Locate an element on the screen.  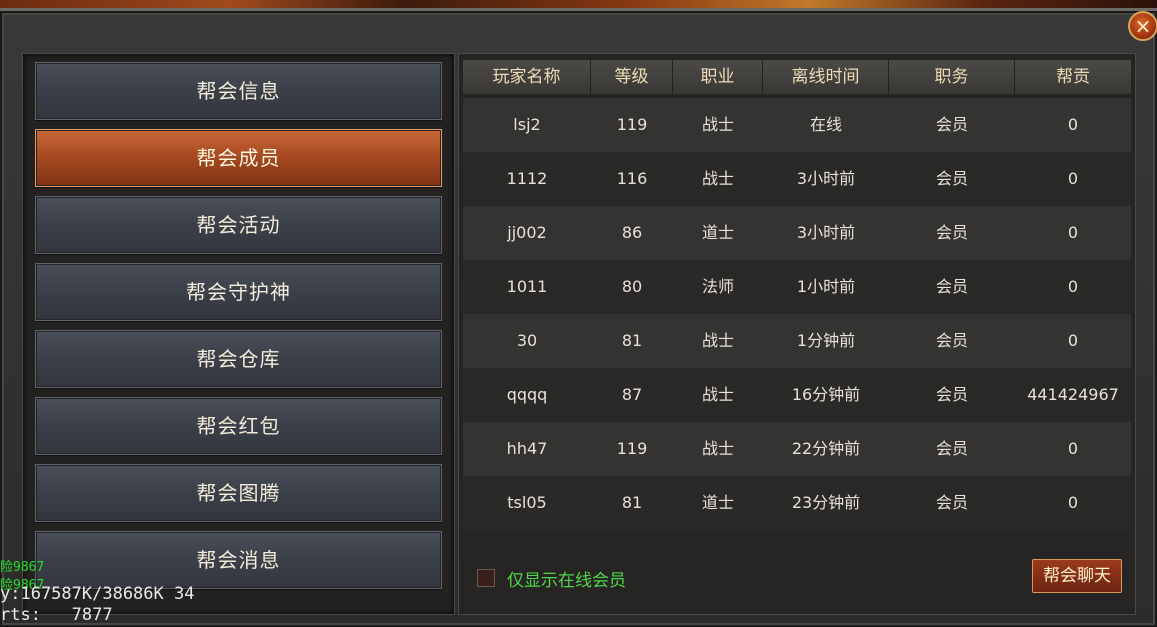
table-header: 玩家名称 等级 职业 离线时间 职务 帮贡 is located at coordinates (797, 77).